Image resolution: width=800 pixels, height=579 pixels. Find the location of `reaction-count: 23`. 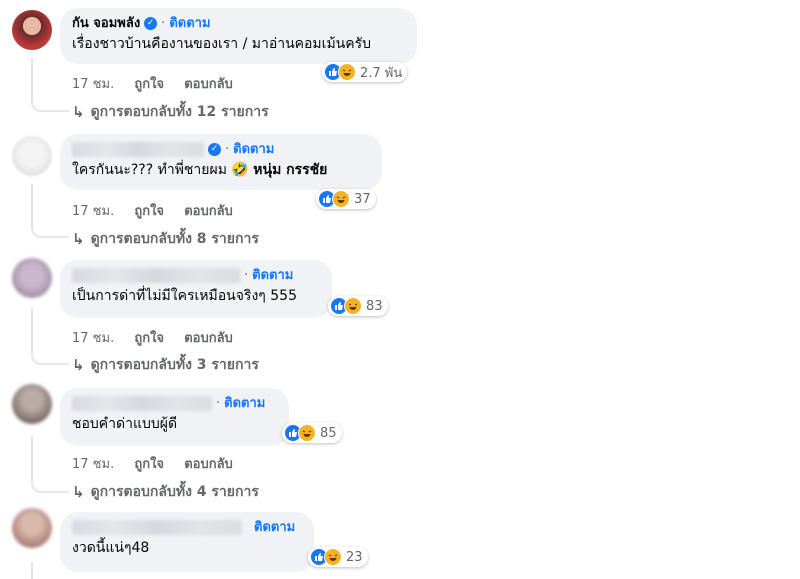

reaction-count: 23 is located at coordinates (354, 557).